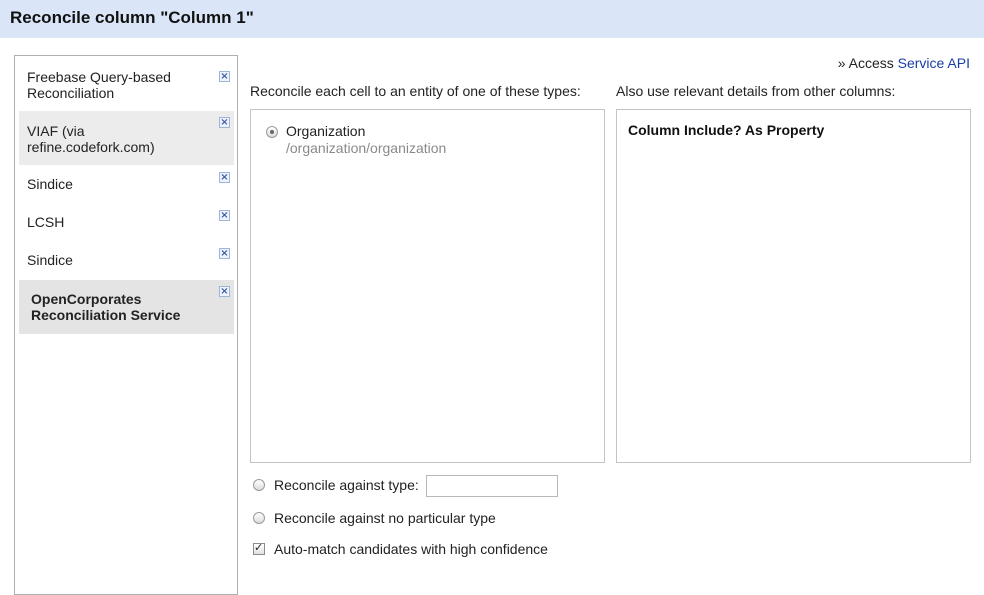 The image size is (984, 595). I want to click on service-item-sindice: Sindice ×, so click(126, 184).